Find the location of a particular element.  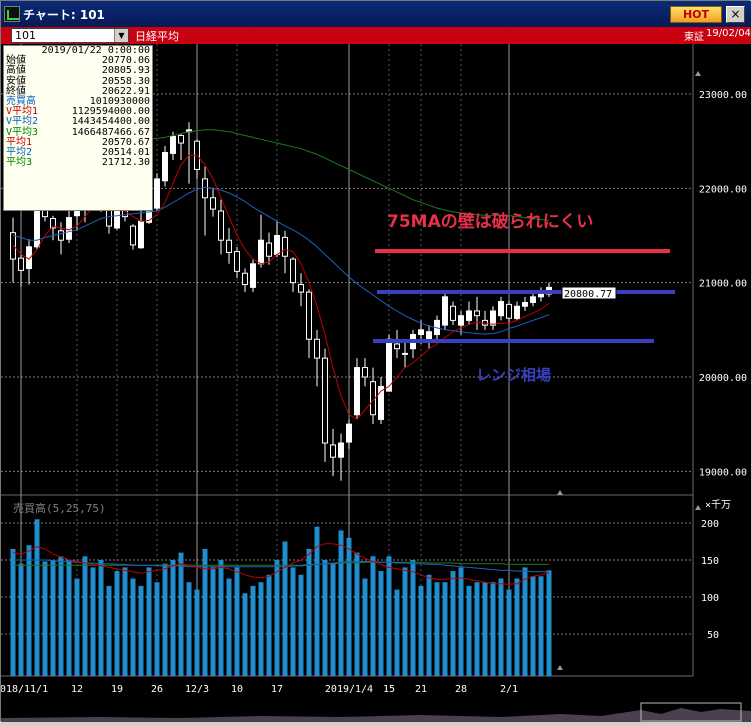

x-tick-label: 17 is located at coordinates (277, 689).